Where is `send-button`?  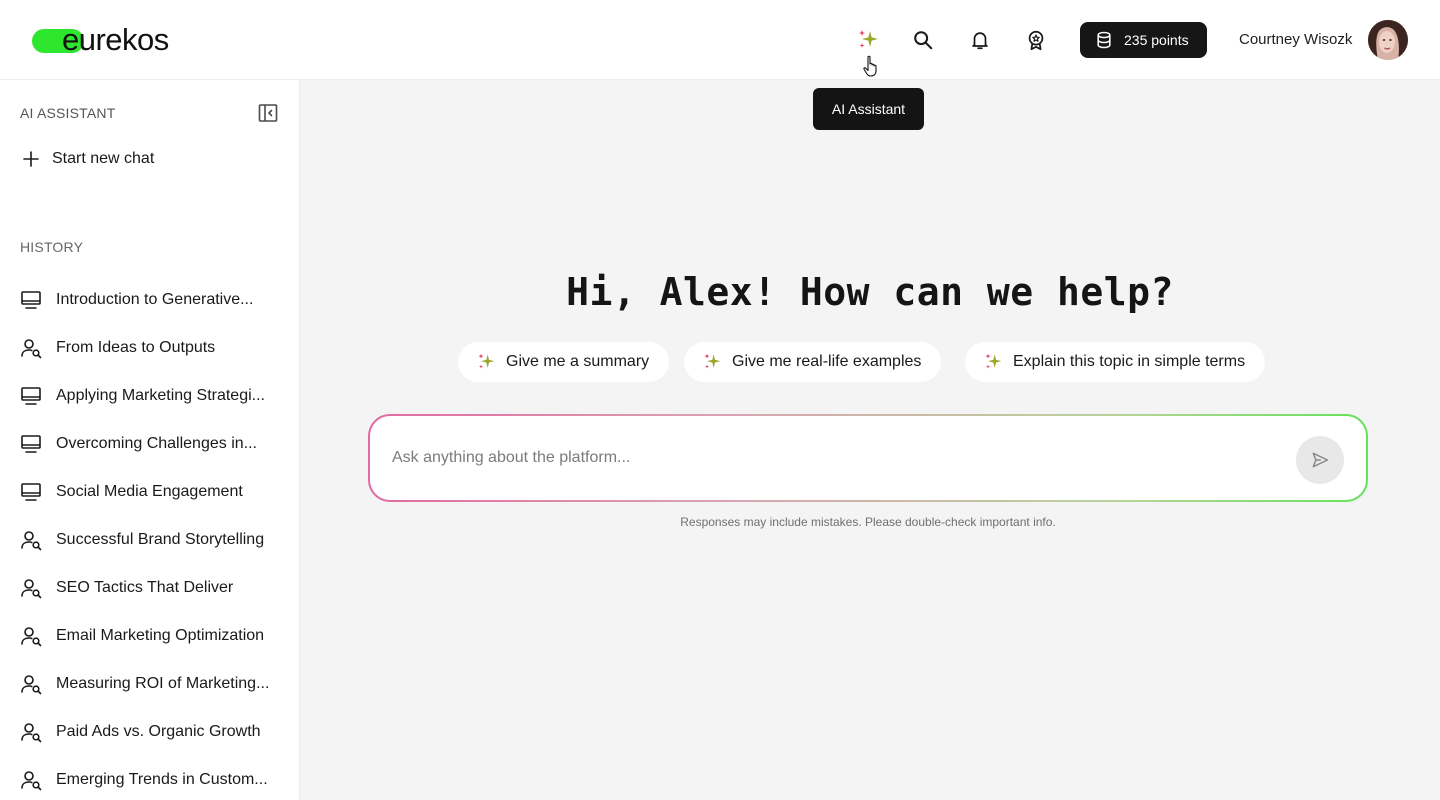 send-button is located at coordinates (1320, 460).